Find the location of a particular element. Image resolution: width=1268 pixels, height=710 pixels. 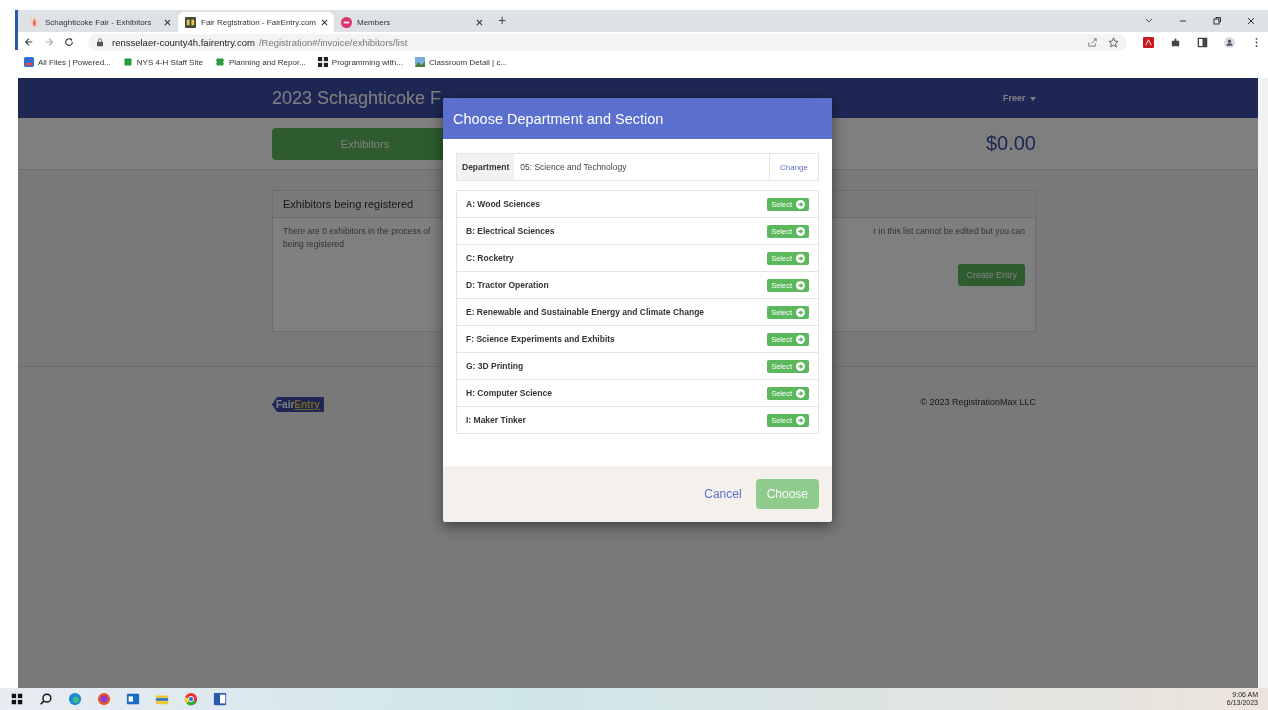

section-name: C: Rocketry is located at coordinates (490, 258).